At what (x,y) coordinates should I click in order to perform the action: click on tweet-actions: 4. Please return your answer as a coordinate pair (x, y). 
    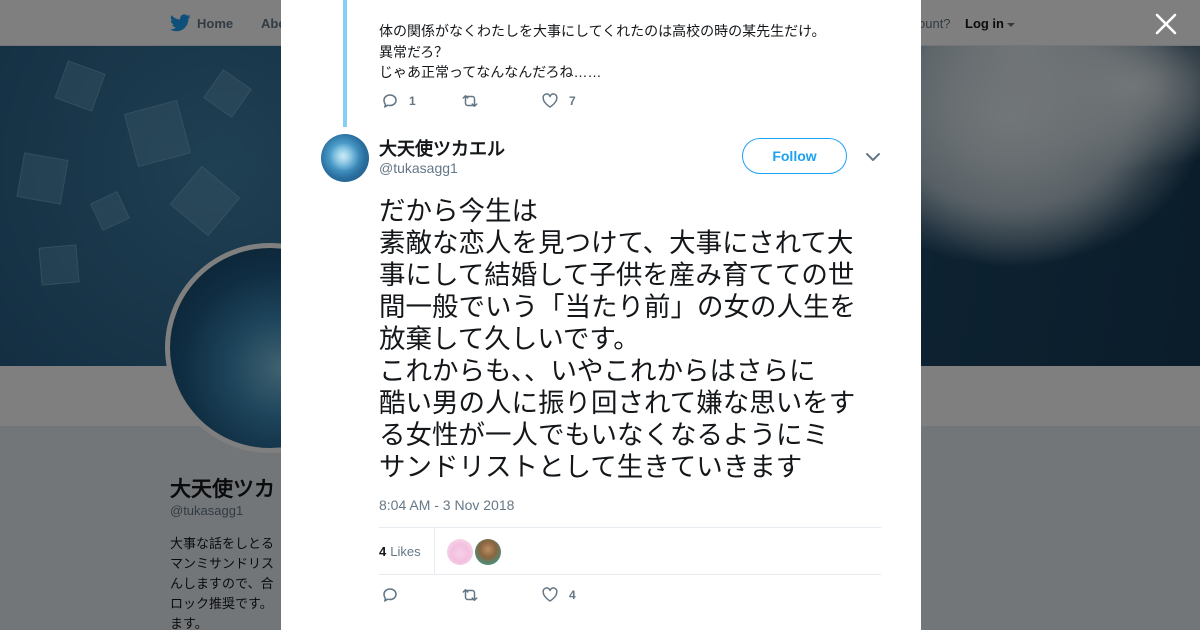
    Looking at the image, I should click on (501, 595).